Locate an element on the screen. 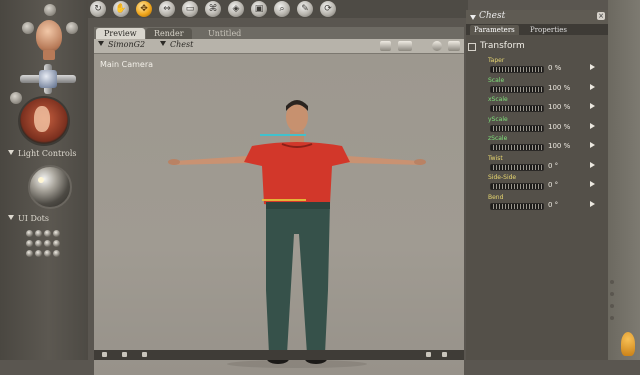  left-control-panel: Light Controls UI Dots is located at coordinates (44, 180).